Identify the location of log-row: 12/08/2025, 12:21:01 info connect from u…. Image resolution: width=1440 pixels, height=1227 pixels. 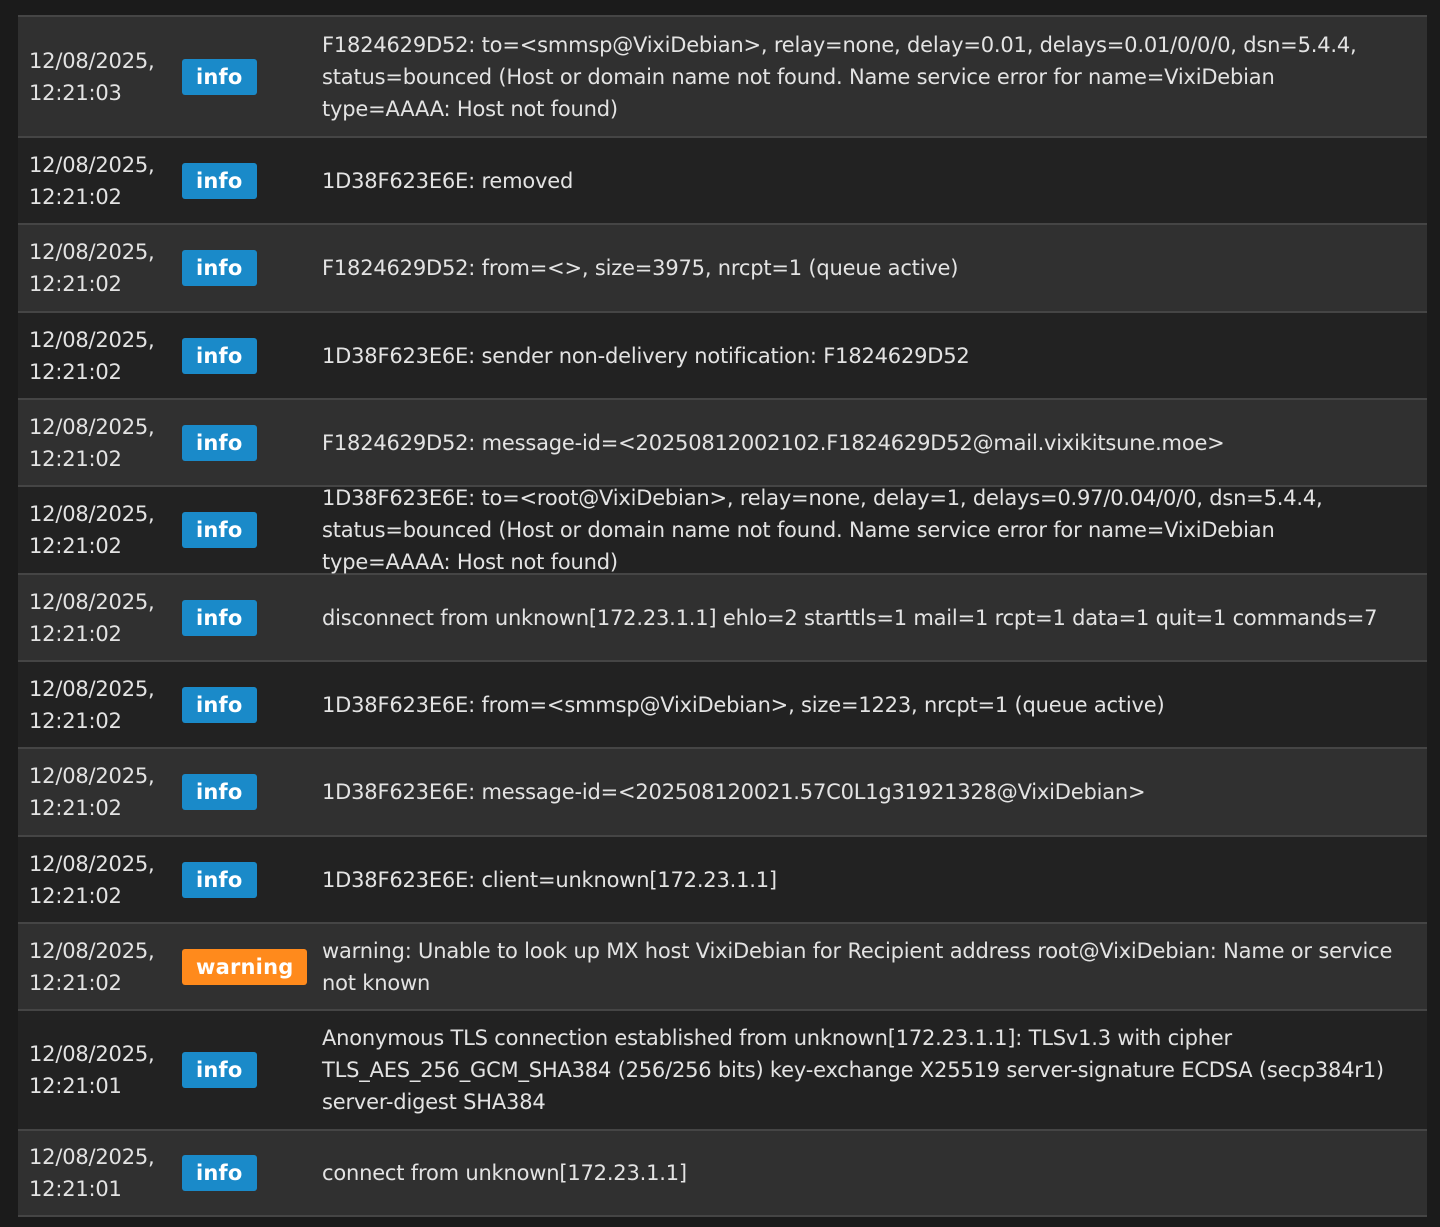
(722, 1173).